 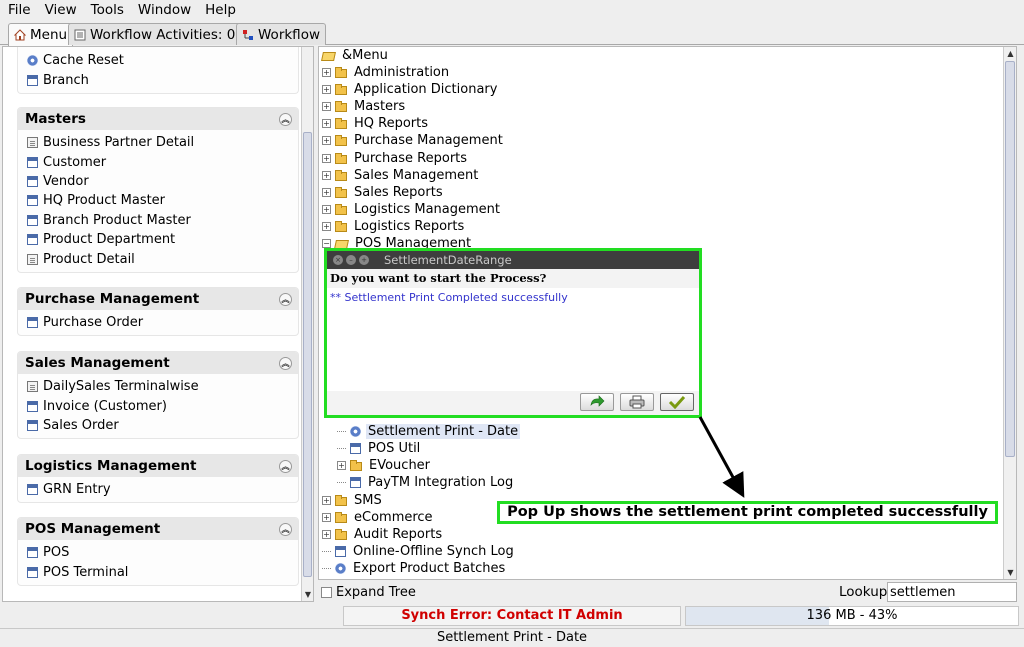 What do you see at coordinates (162, 552) in the screenshot?
I see `menu-item-pos: POS` at bounding box center [162, 552].